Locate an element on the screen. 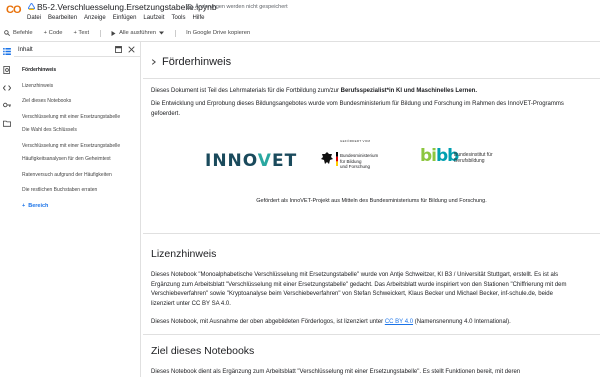  folder-icon is located at coordinates (7, 123).